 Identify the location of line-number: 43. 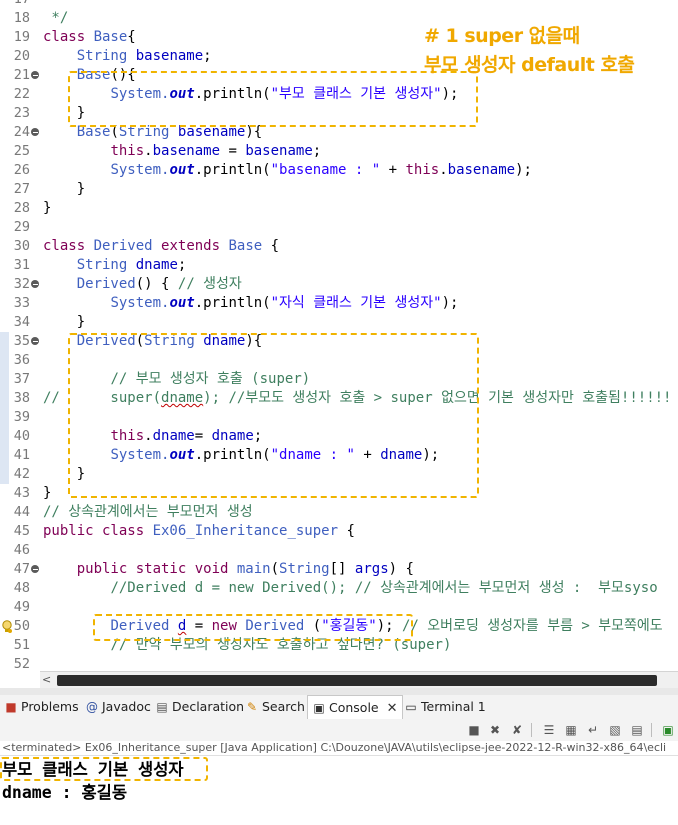
(21, 493).